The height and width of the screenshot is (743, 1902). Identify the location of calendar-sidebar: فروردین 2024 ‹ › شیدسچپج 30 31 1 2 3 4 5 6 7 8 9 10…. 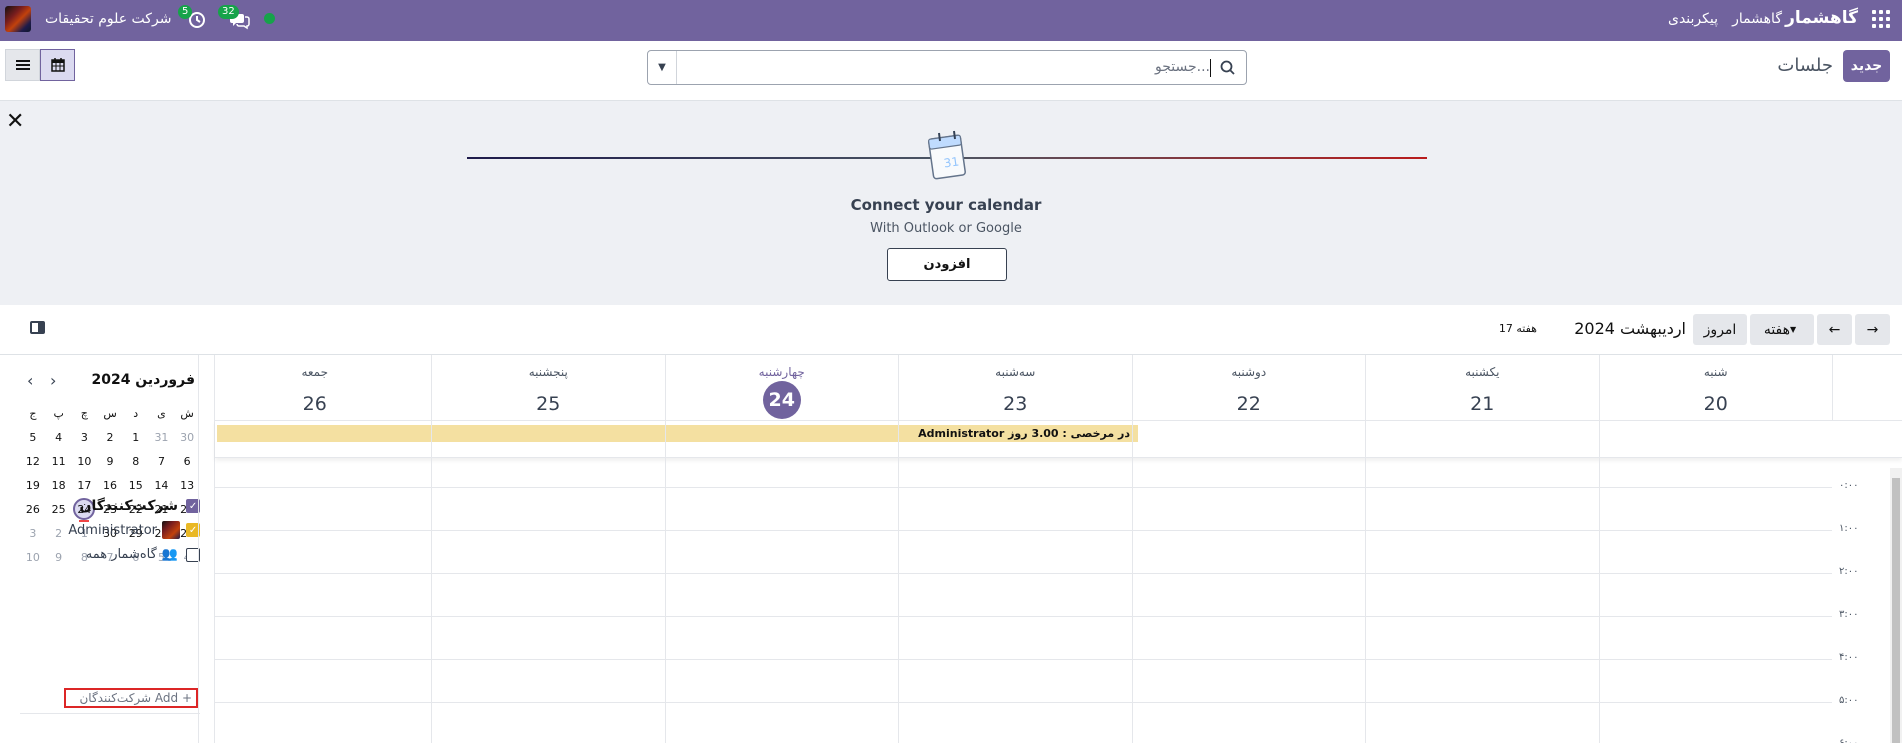
(107, 549).